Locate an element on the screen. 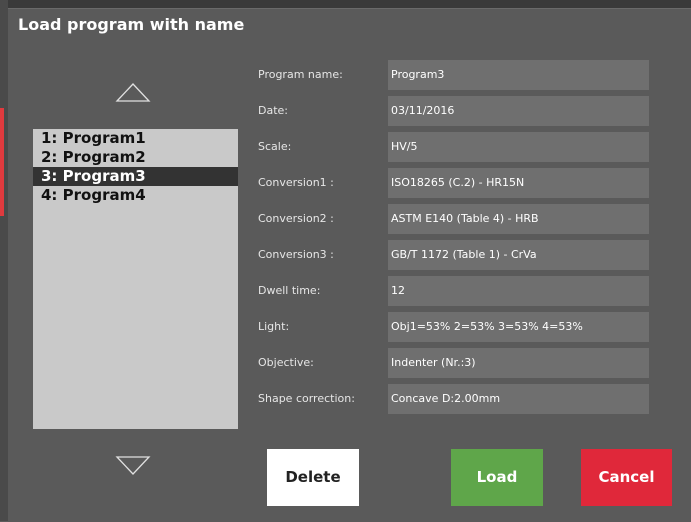 The image size is (691, 522). program-list-item: 1: Program1 is located at coordinates (135, 138).